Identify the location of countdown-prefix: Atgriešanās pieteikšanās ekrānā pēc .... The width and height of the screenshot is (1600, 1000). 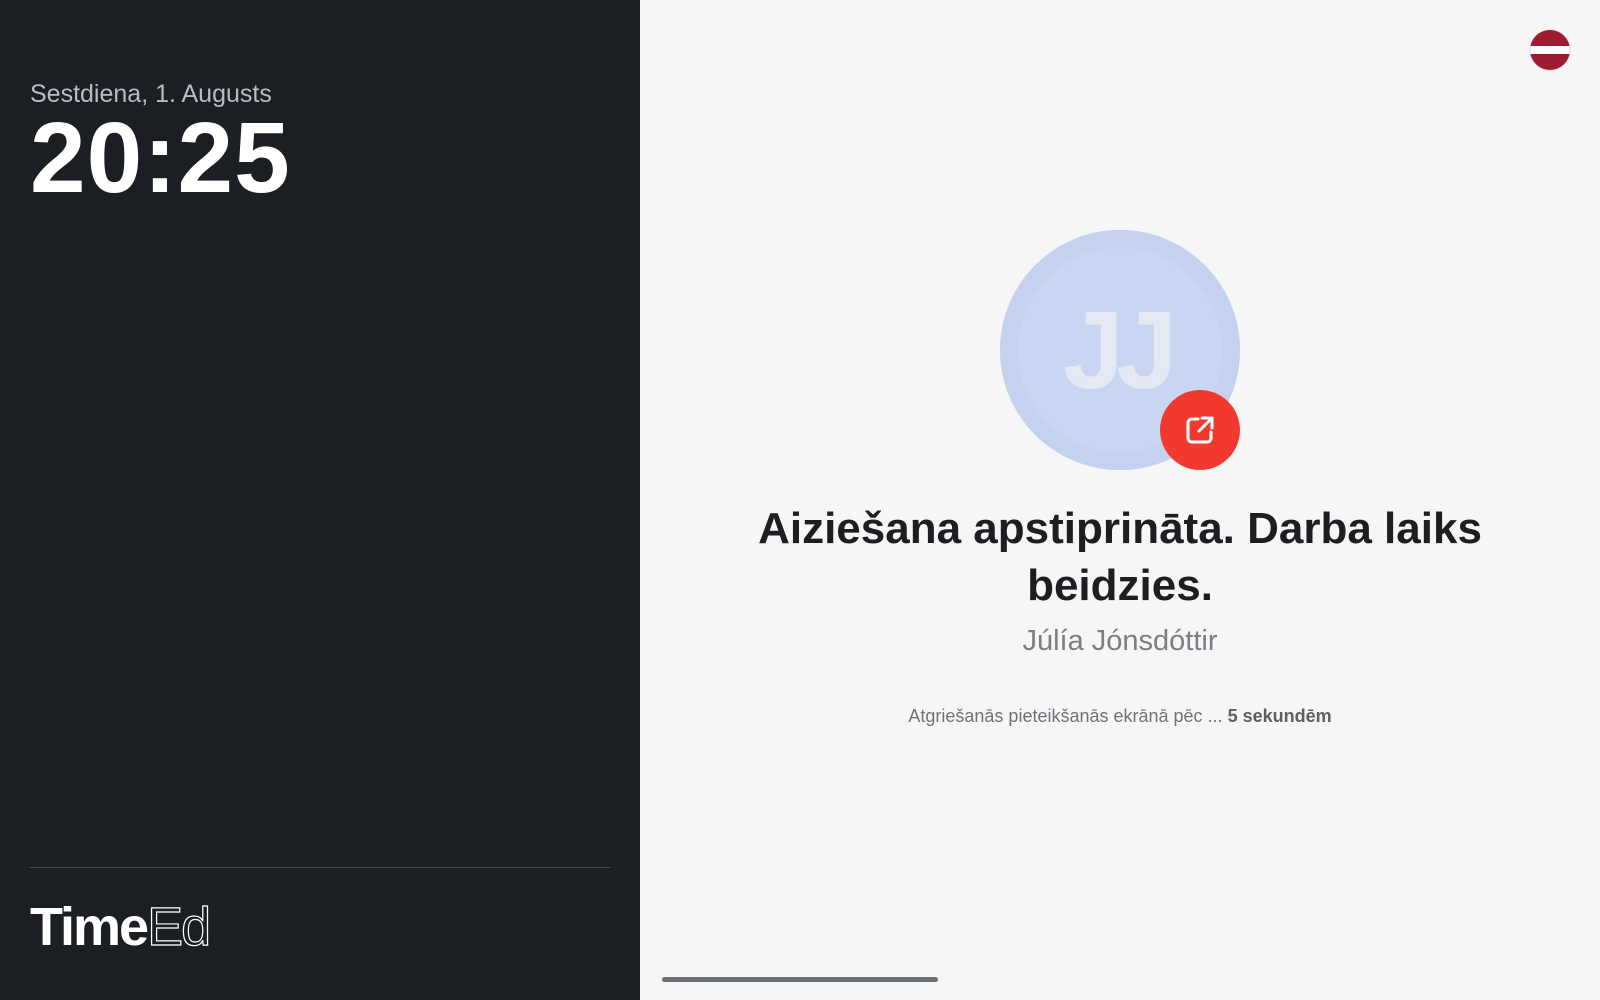
(1065, 716).